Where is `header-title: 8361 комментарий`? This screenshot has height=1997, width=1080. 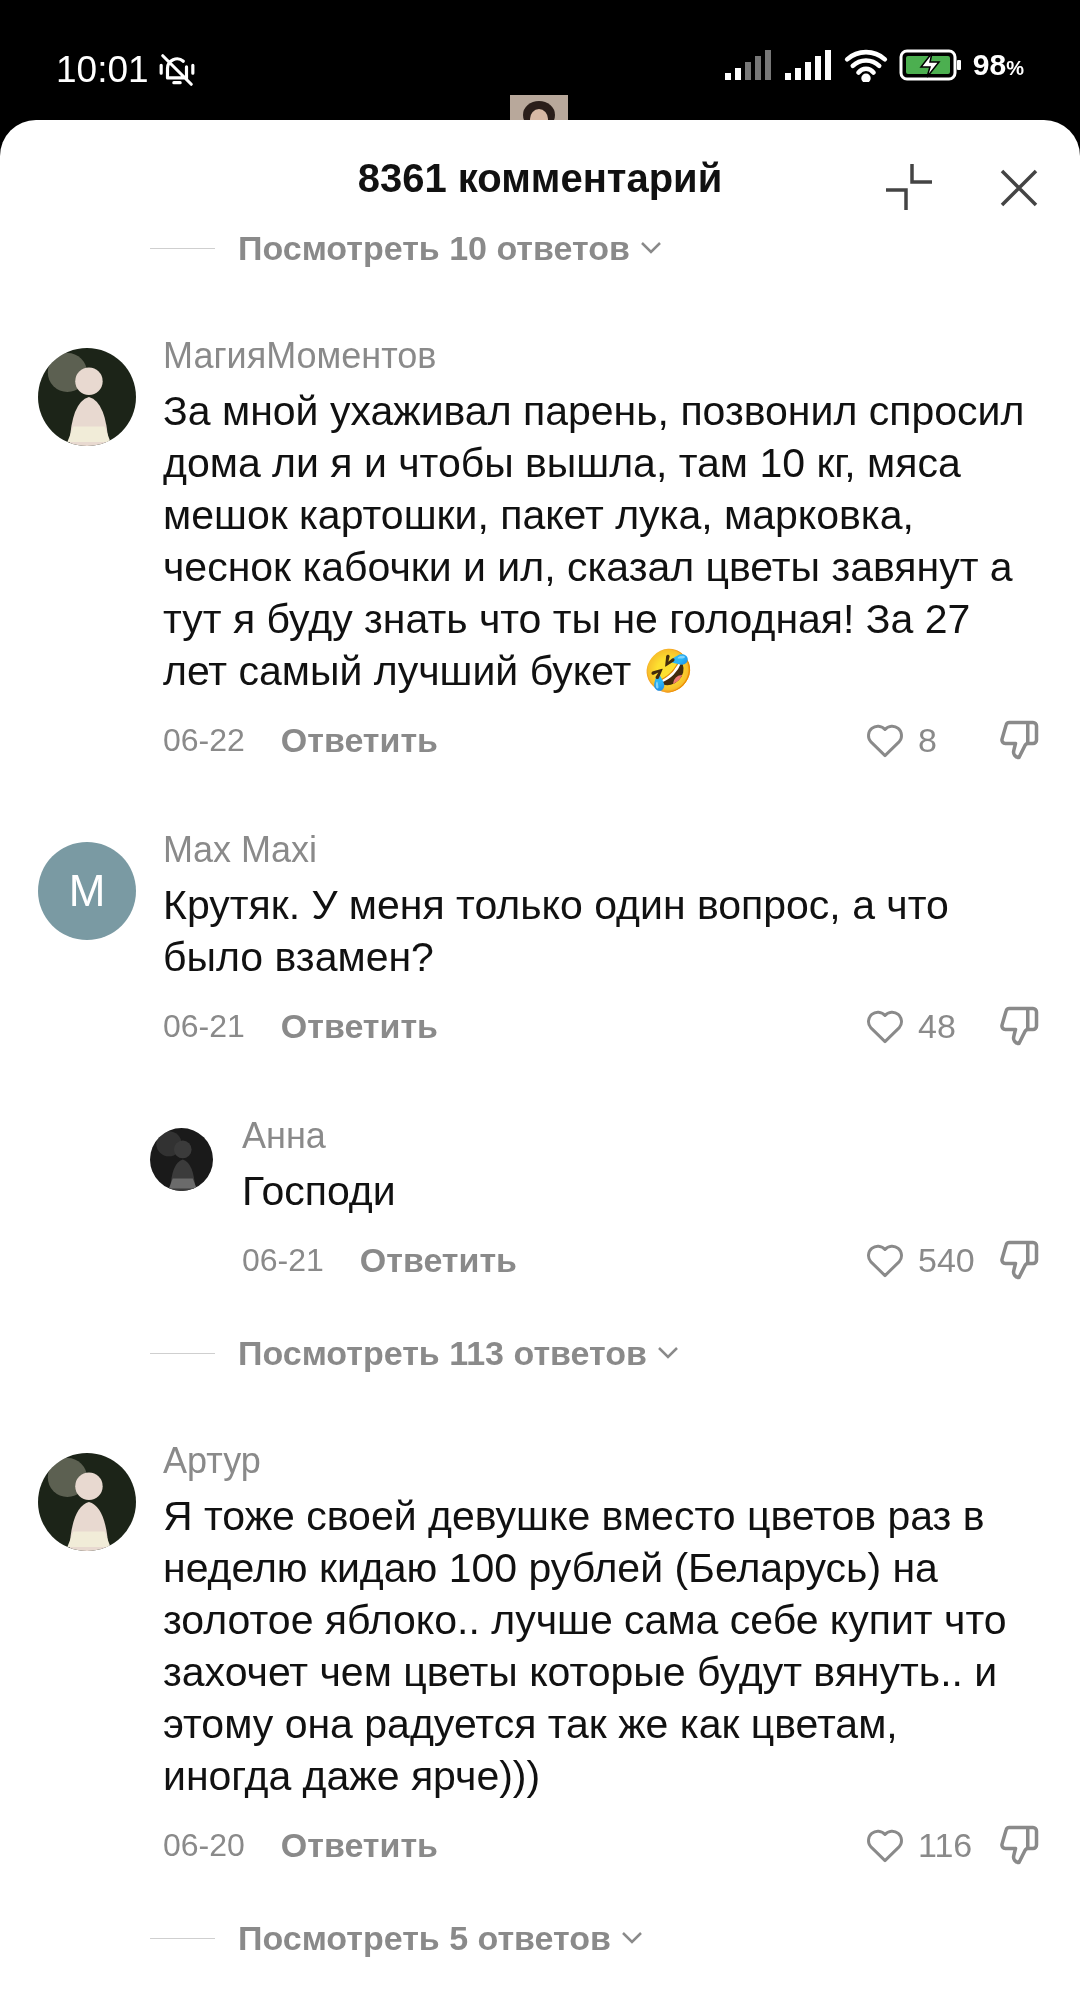
header-title: 8361 комментарий is located at coordinates (540, 178).